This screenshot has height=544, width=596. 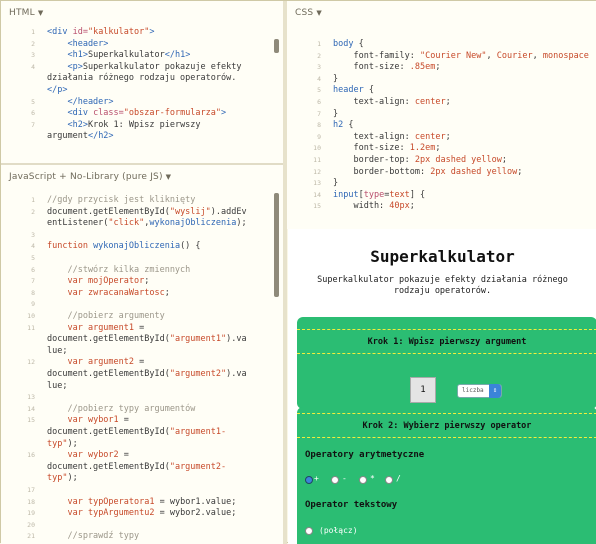 What do you see at coordinates (158, 223) in the screenshot?
I see `code-line: entListener("click",wykonajObliczenia);` at bounding box center [158, 223].